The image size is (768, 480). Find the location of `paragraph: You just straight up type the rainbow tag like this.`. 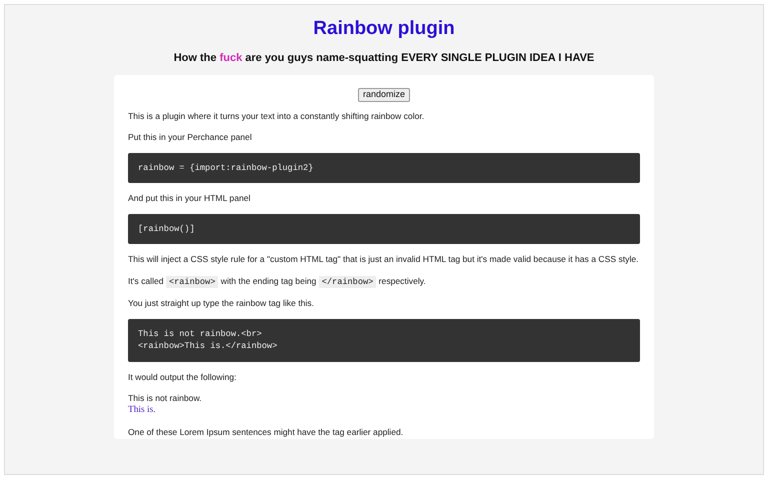

paragraph: You just straight up type the rainbow tag like this. is located at coordinates (221, 303).